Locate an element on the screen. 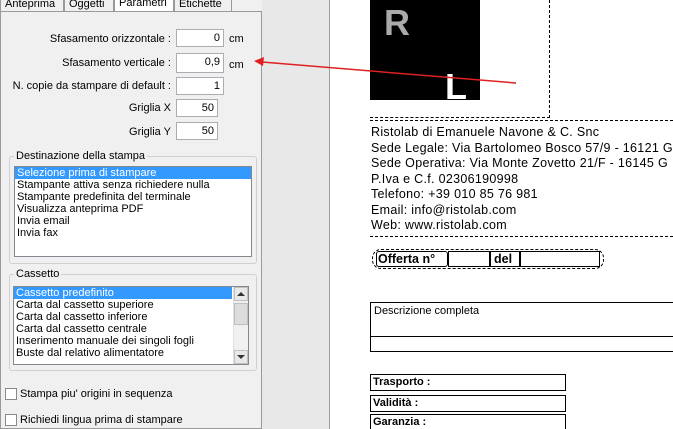 The width and height of the screenshot is (673, 429). arrow-line is located at coordinates (389, 72).